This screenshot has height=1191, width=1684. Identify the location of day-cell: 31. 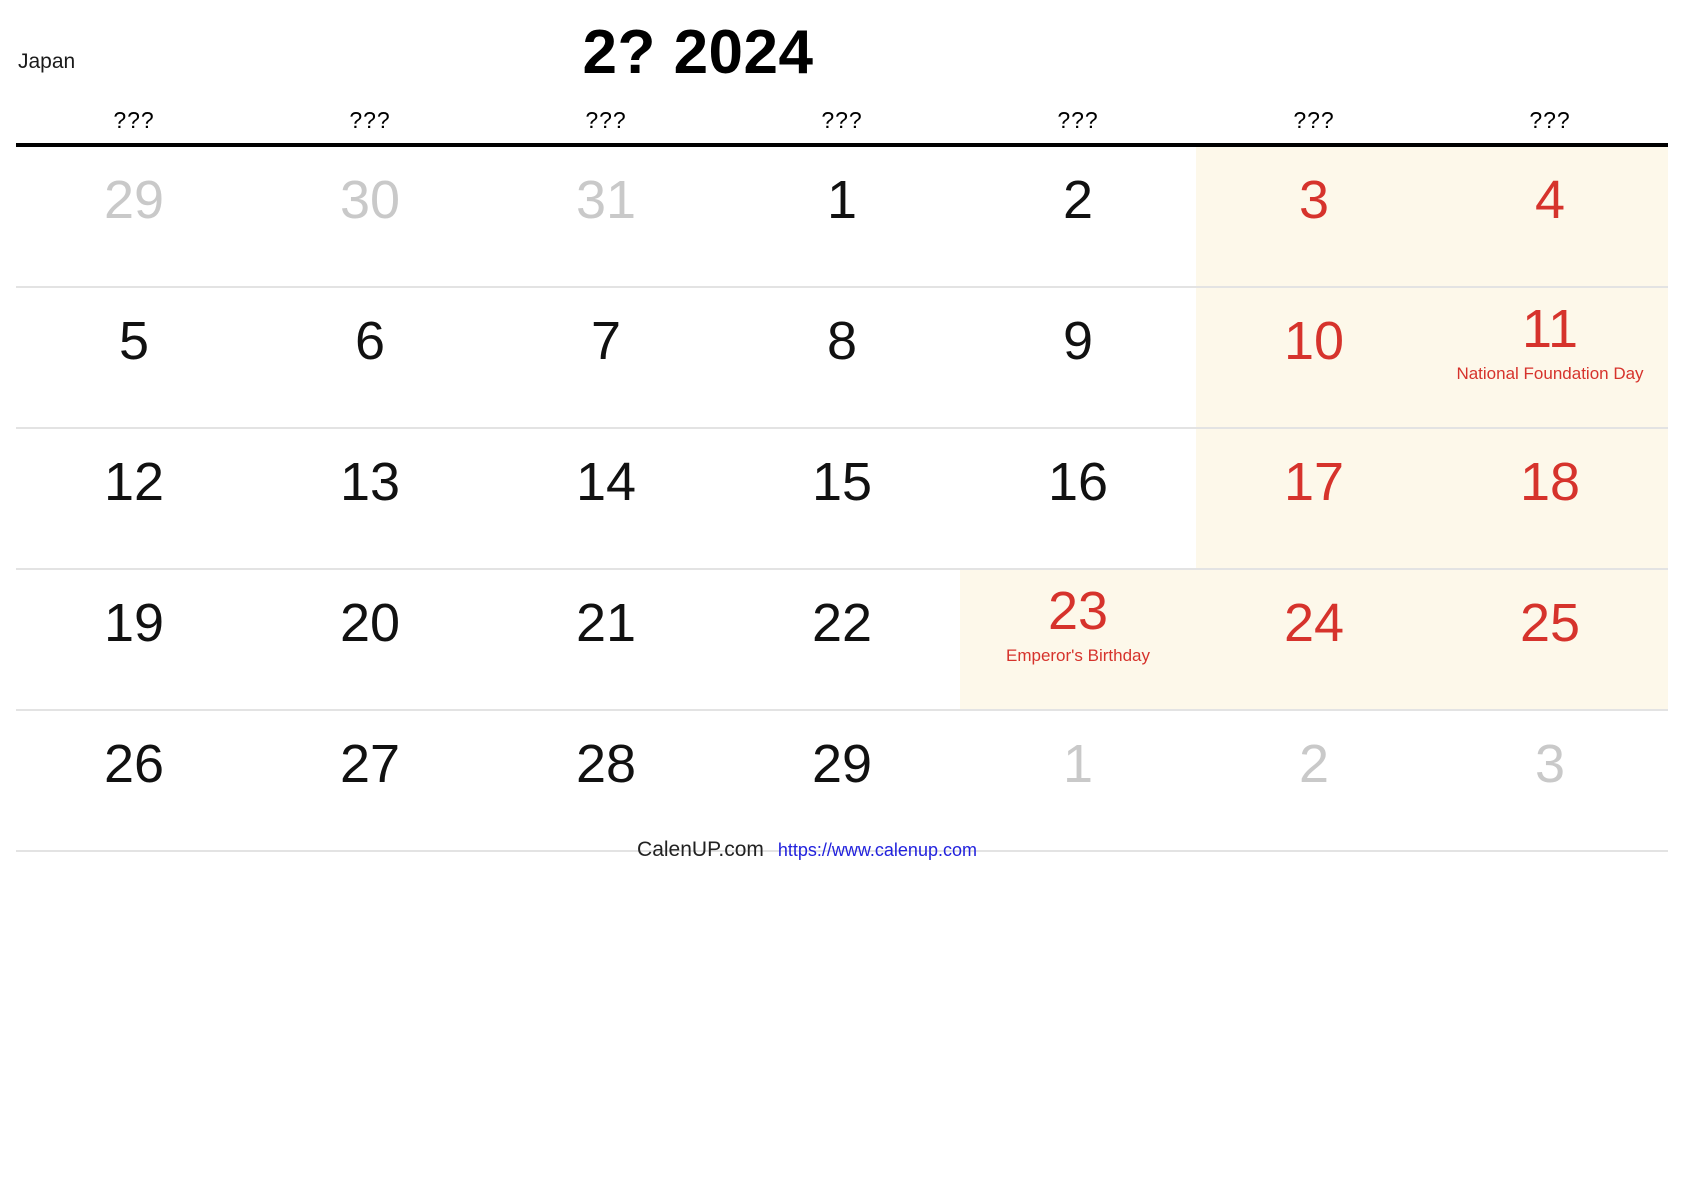
(606, 216).